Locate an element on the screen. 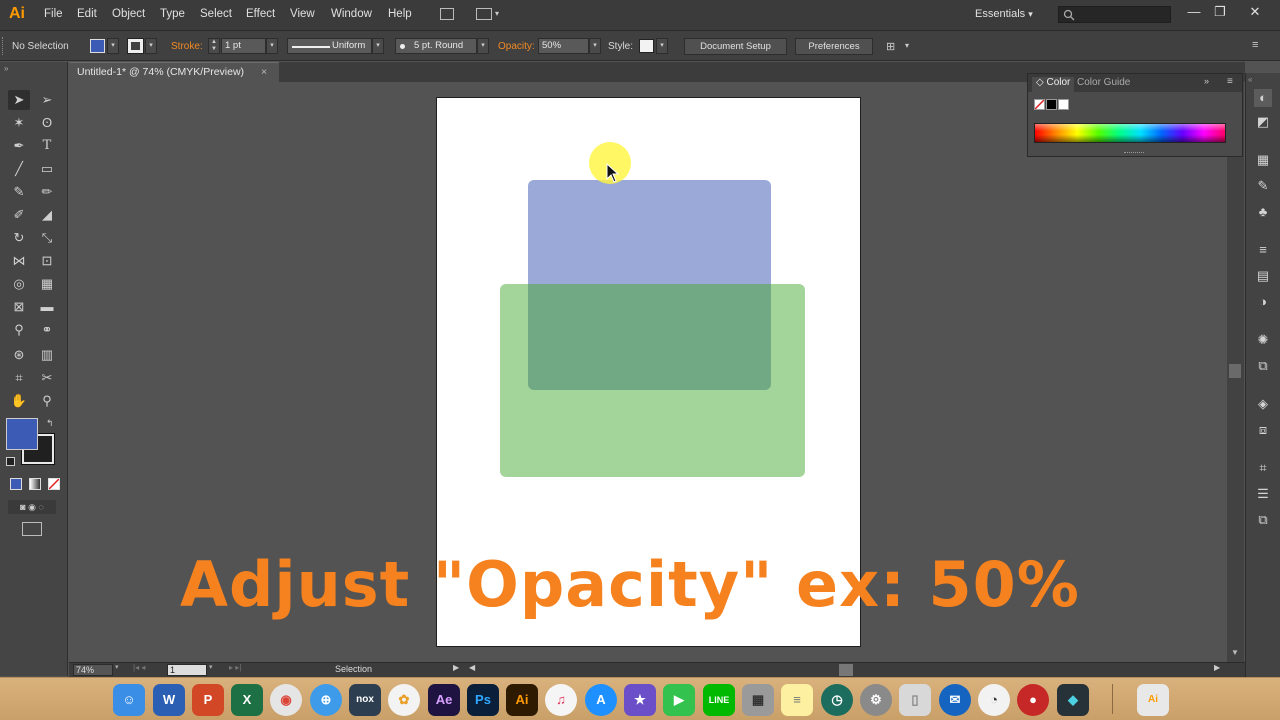 The height and width of the screenshot is (720, 1280). scroll-down-icon: ▼ is located at coordinates (1235, 652).